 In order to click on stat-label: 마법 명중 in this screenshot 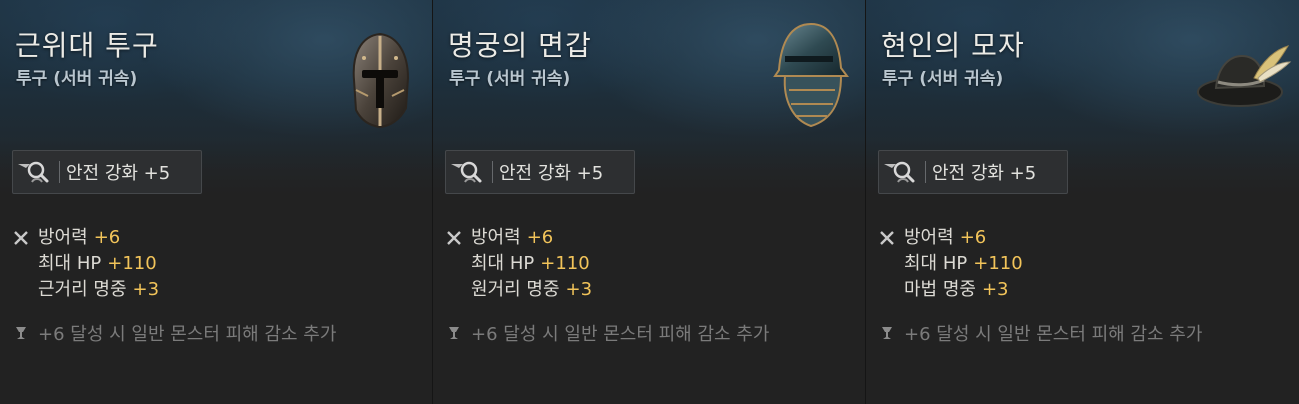, I will do `click(940, 289)`.